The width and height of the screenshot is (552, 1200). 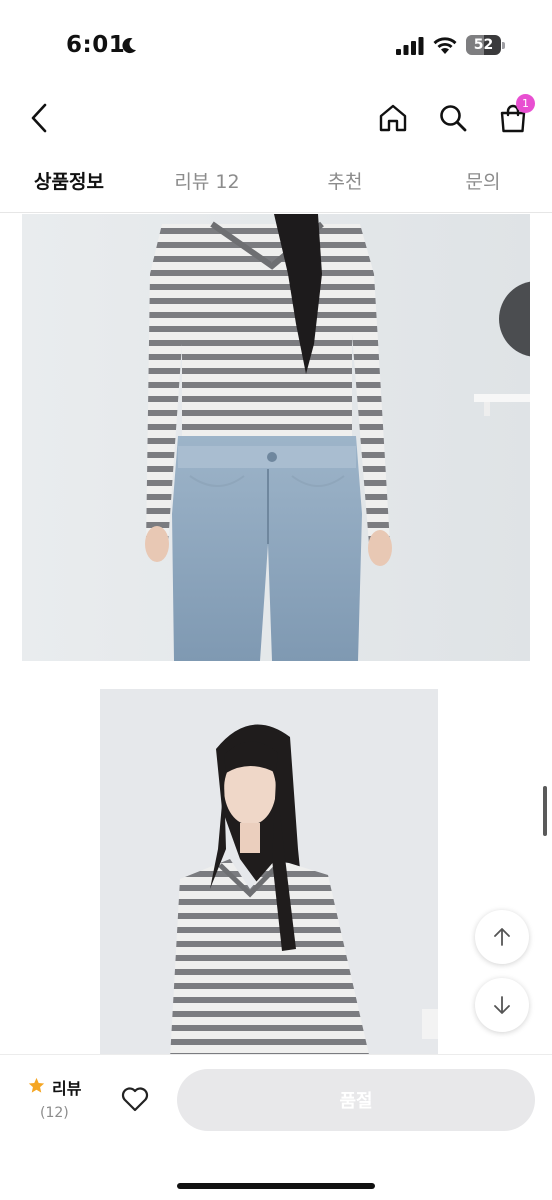 I want to click on signal-icon, so click(x=410, y=46).